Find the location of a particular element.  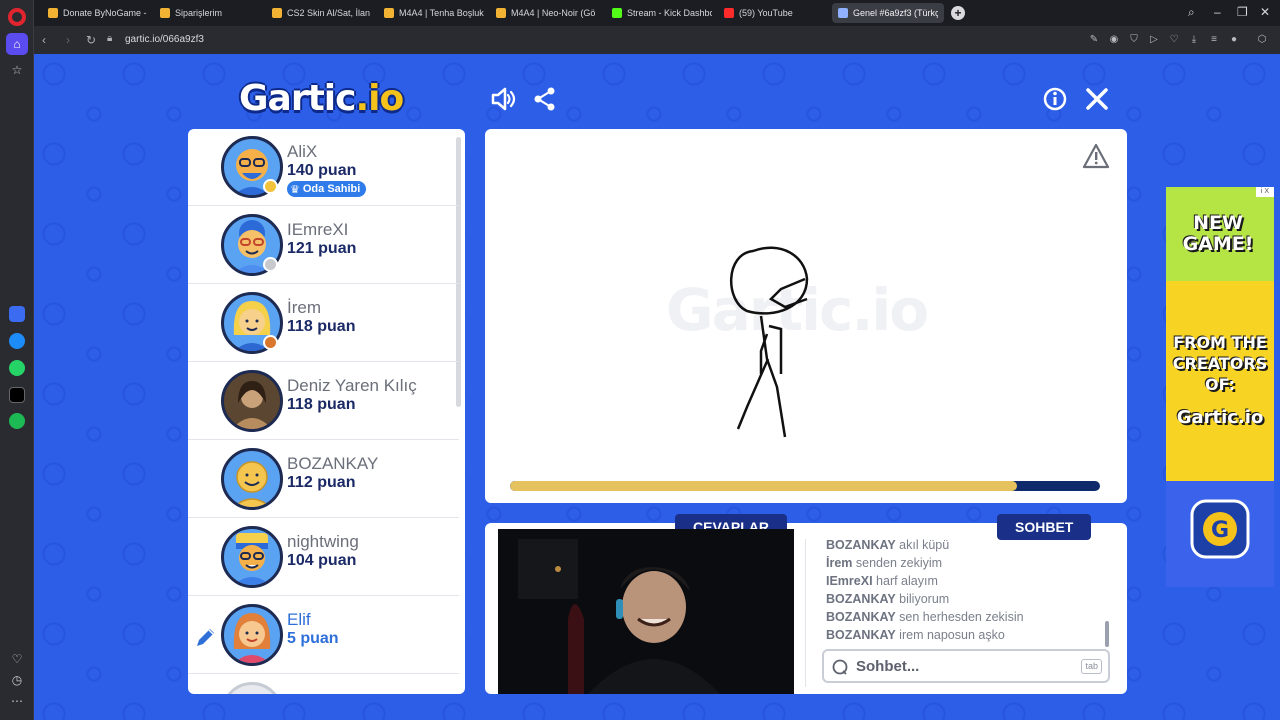

gartic-app-icon: G is located at coordinates (1220, 529).